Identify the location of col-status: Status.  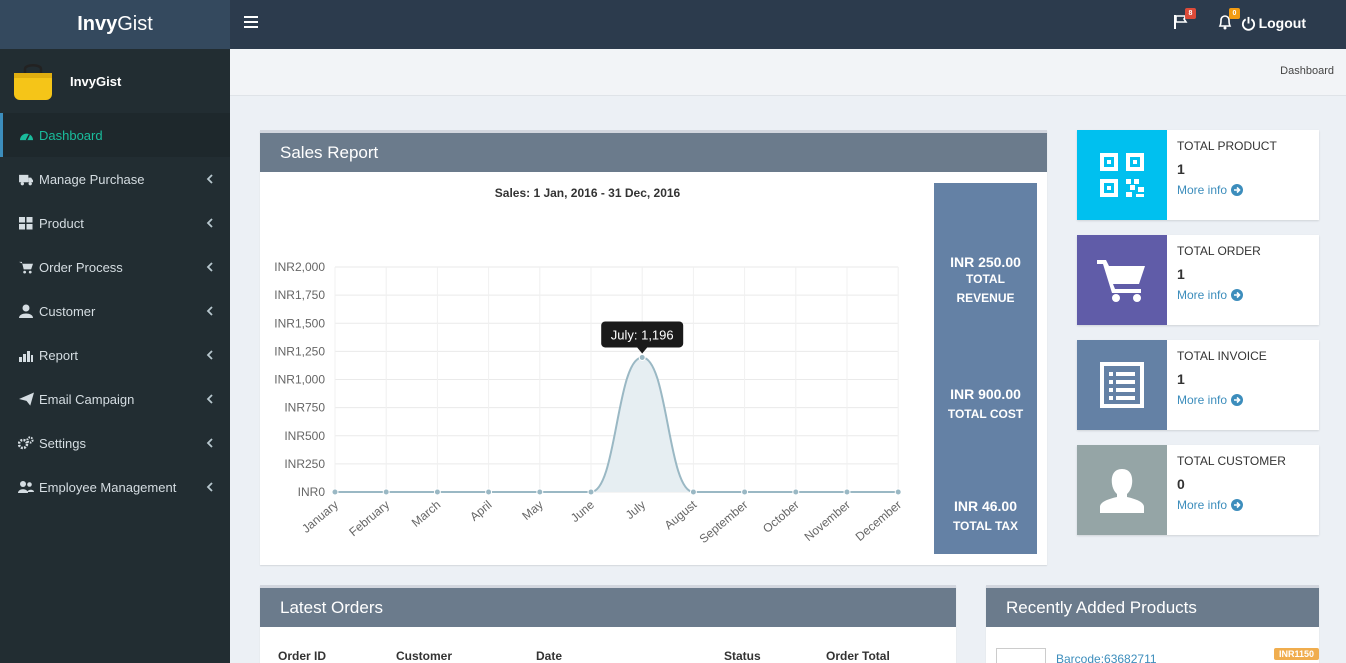
(742, 656).